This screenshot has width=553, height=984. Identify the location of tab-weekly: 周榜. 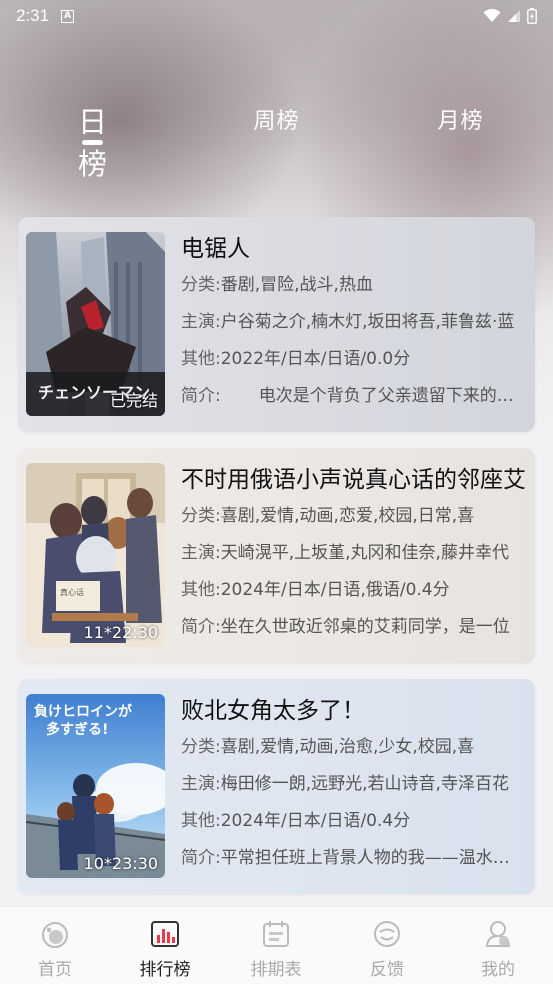
(276, 119).